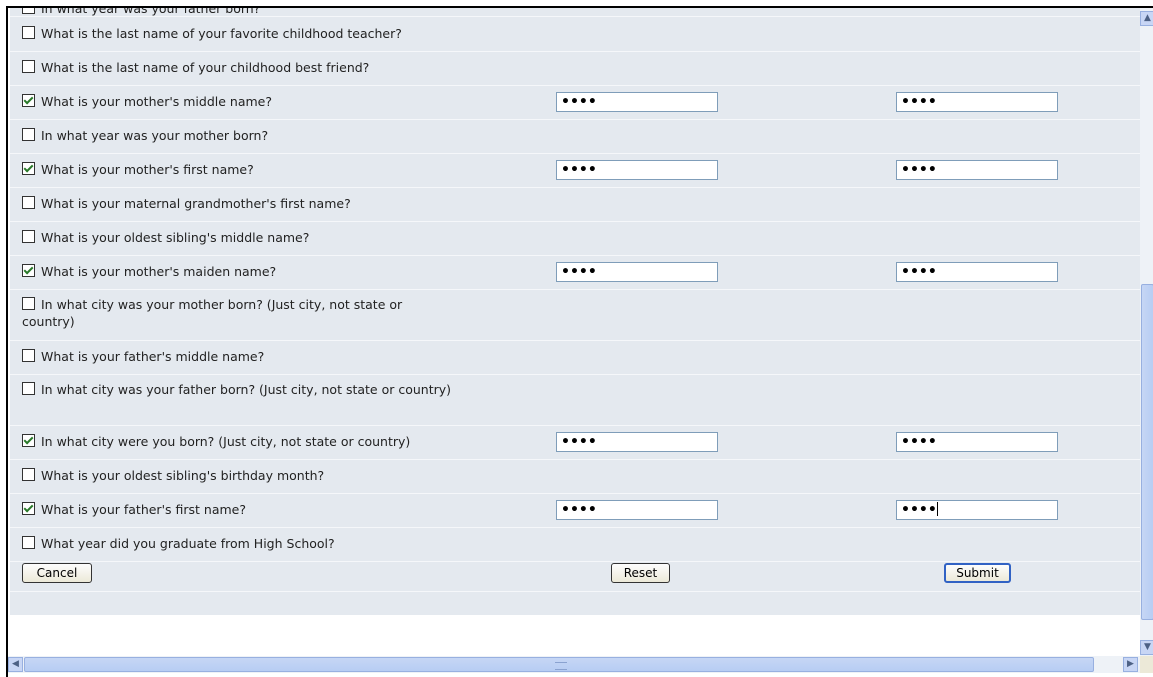 Image resolution: width=1153 pixels, height=677 pixels. What do you see at coordinates (1147, 452) in the screenshot?
I see `vertical-scroll-thumb` at bounding box center [1147, 452].